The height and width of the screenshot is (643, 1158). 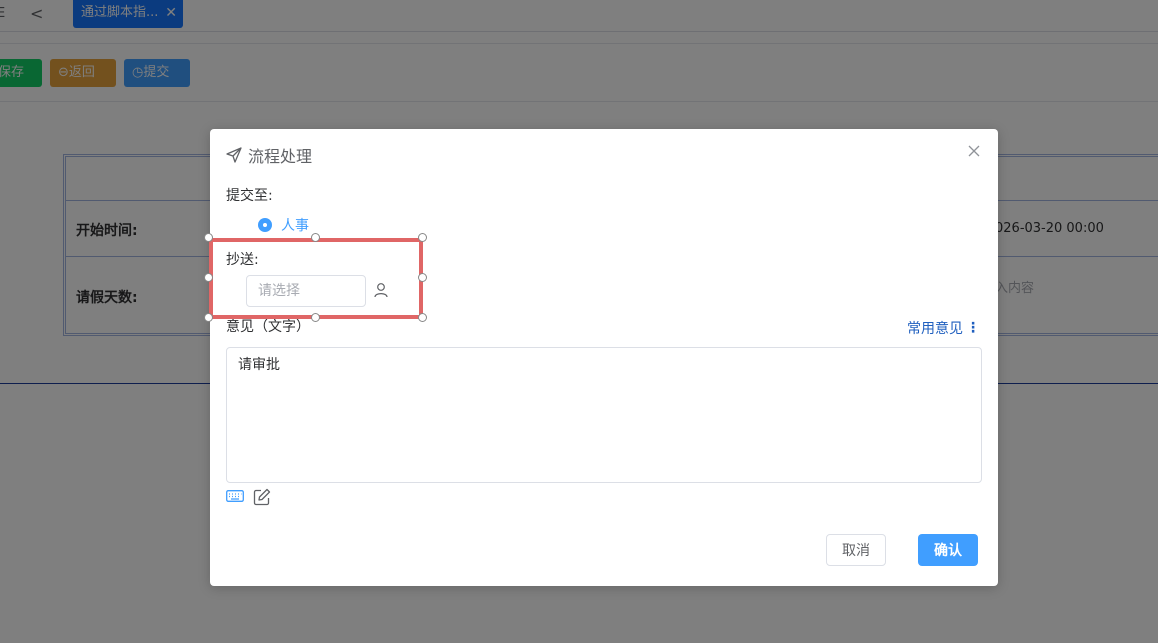 I want to click on dialog-title: 流程处理, so click(x=269, y=155).